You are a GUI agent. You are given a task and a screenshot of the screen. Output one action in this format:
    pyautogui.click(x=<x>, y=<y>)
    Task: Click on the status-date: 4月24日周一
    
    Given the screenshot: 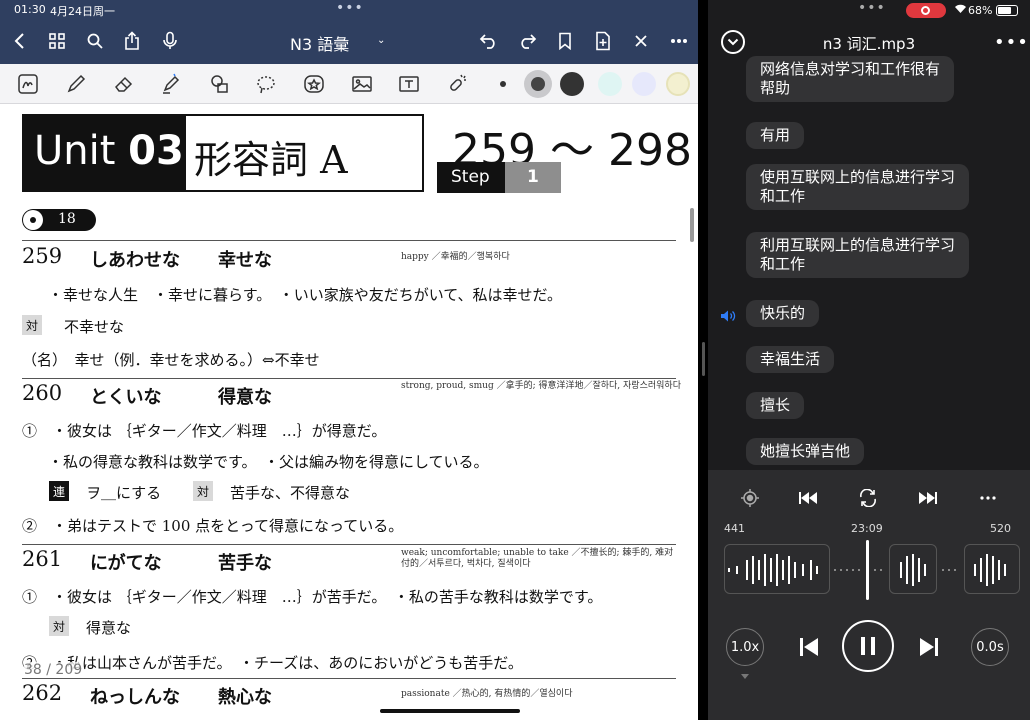 What is the action you would take?
    pyautogui.click(x=82, y=11)
    